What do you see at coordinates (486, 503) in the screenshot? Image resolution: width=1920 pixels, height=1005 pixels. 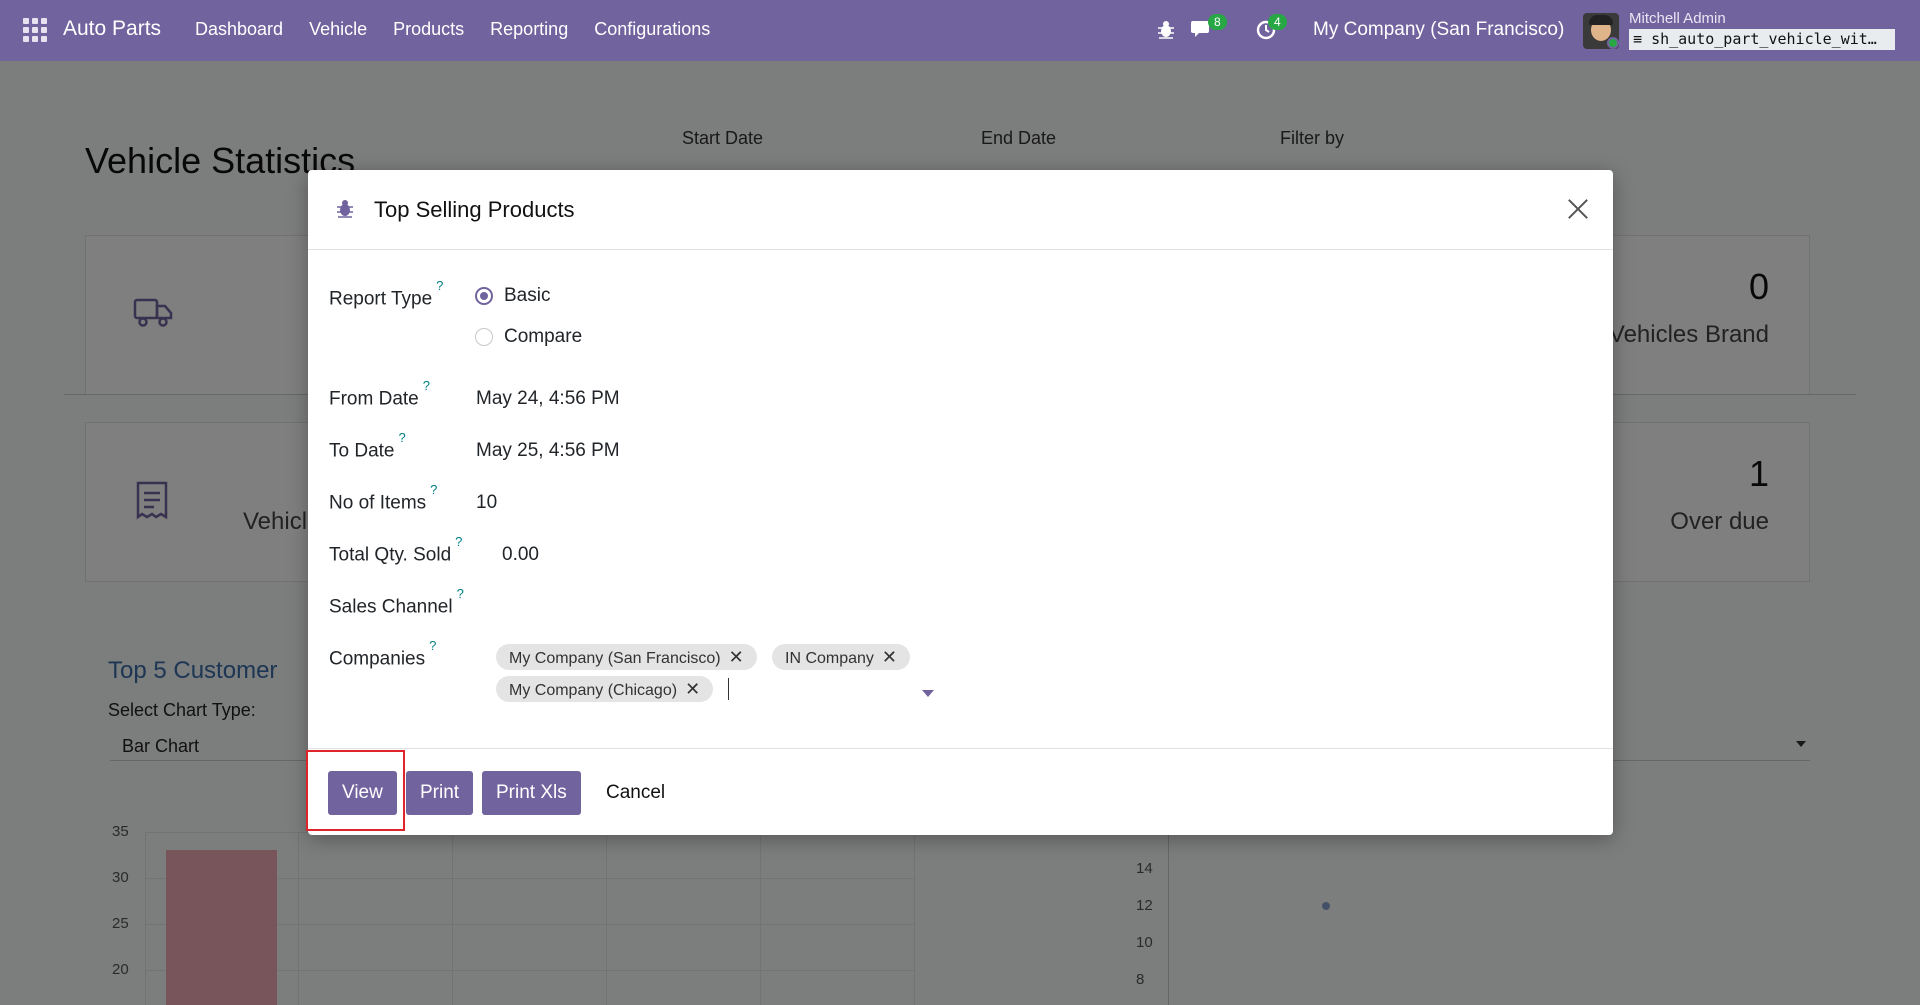 I see `no-of-items-field: 10` at bounding box center [486, 503].